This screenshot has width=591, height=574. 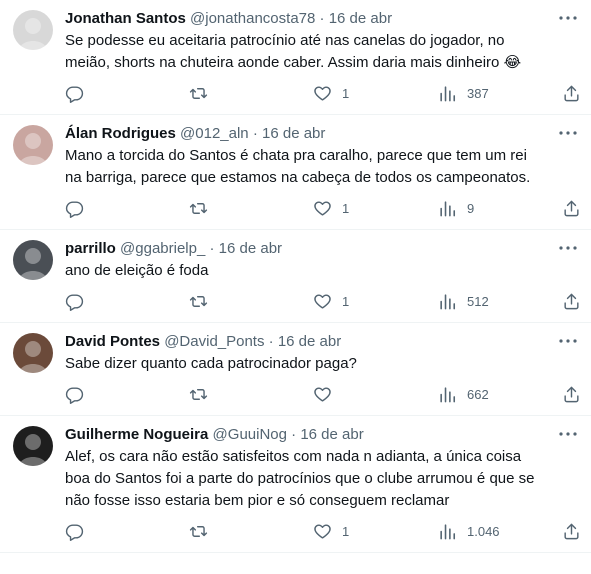 What do you see at coordinates (112, 341) in the screenshot?
I see `display-name: David Pontes` at bounding box center [112, 341].